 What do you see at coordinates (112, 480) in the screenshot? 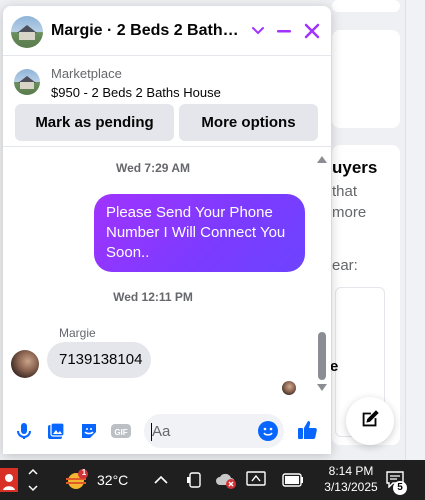
I see `temperature-label: 32°C` at bounding box center [112, 480].